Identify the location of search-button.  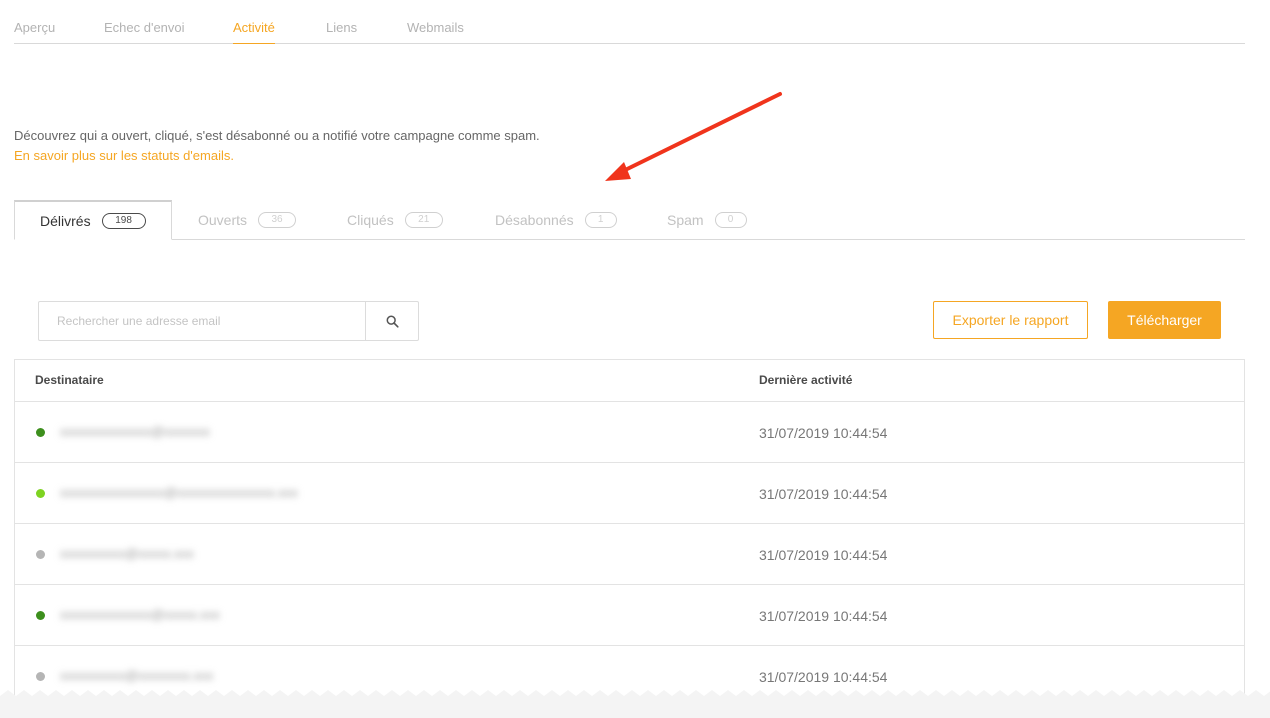
(391, 321).